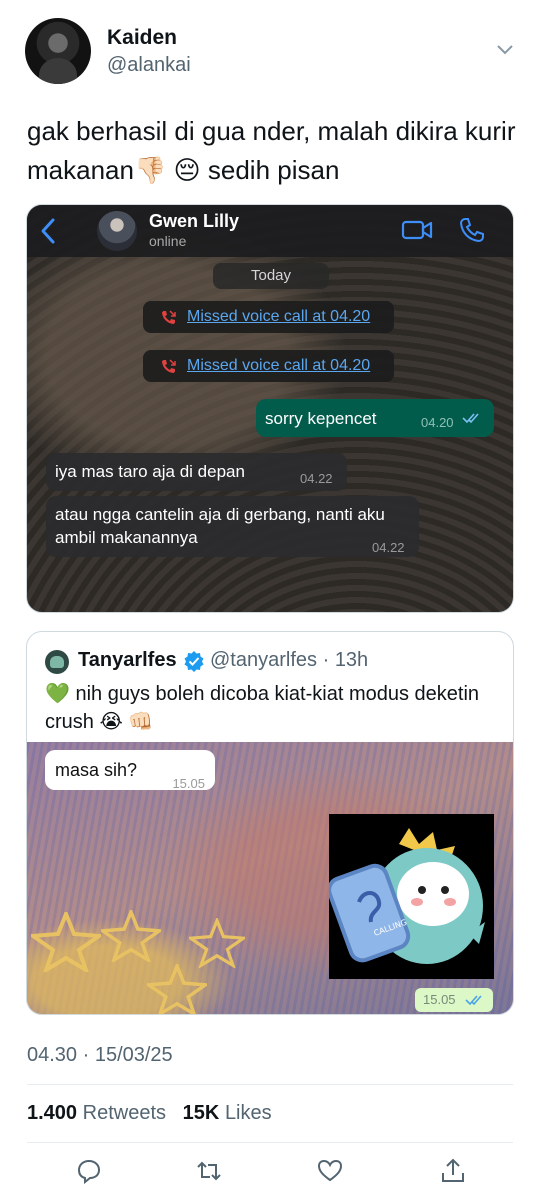 Image resolution: width=539 pixels, height=1200 pixels. I want to click on message-text: iya mas taro aja di depan, so click(150, 471).